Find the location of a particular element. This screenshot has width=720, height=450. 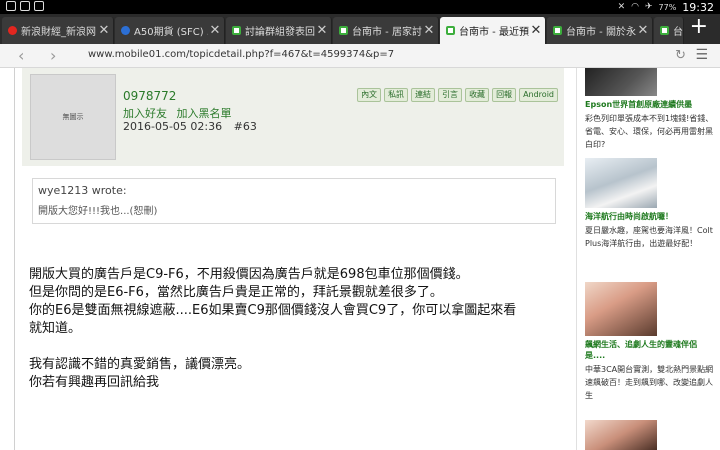

post-actions: 內文 私訊 連結 引言 收藏 回報 Android is located at coordinates (457, 95).